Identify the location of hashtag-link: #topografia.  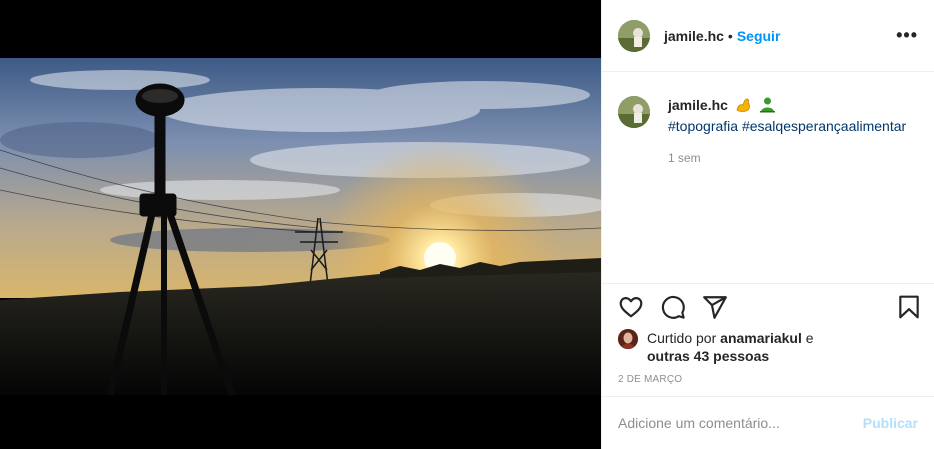
(703, 126).